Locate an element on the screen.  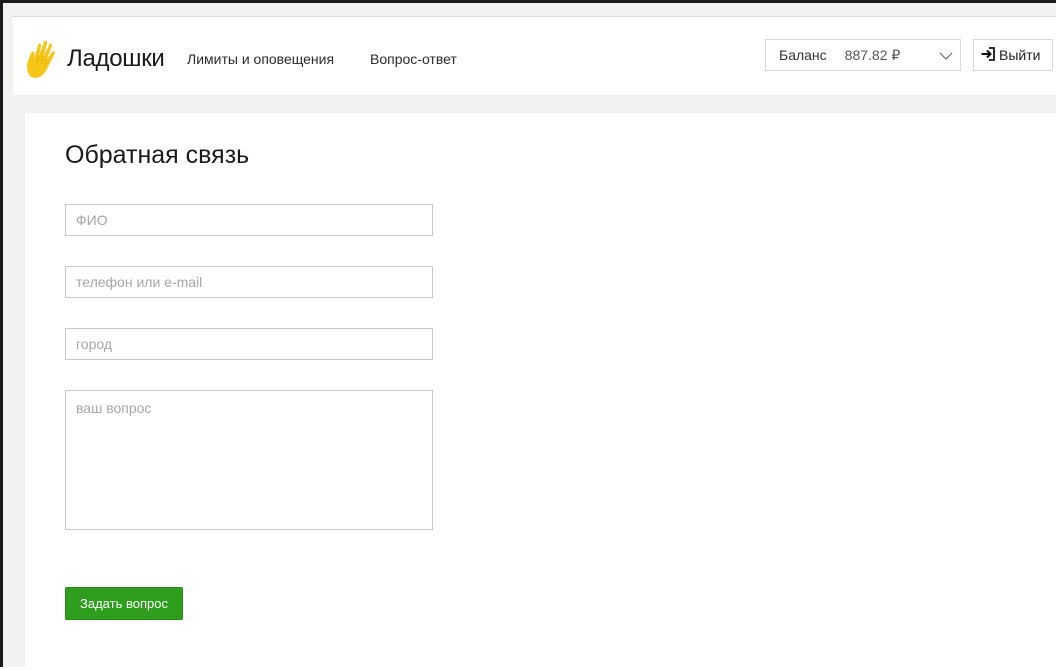
balance-label: Баланс is located at coordinates (803, 55).